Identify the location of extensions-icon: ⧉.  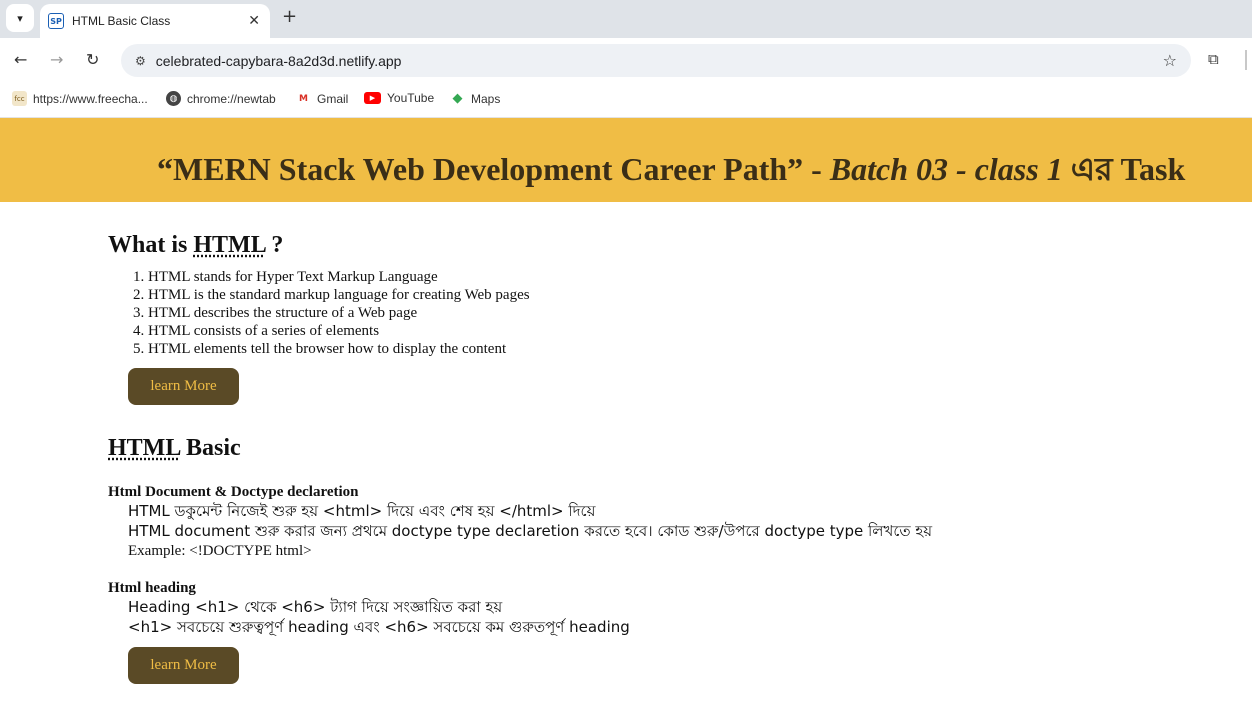
(1213, 59).